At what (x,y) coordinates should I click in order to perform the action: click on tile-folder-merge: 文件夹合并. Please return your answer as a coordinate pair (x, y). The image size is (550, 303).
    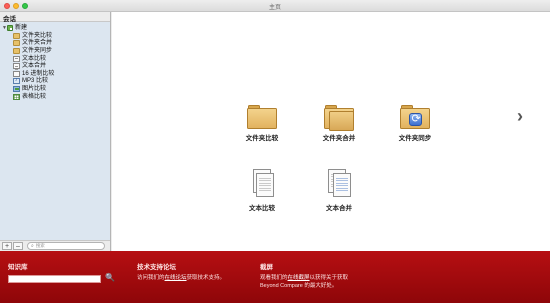
    Looking at the image, I should click on (339, 123).